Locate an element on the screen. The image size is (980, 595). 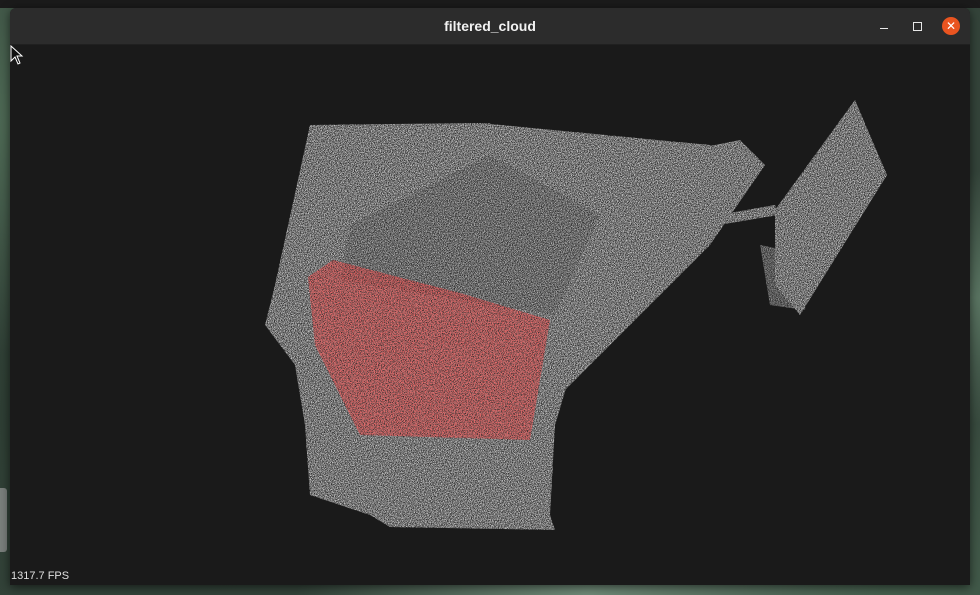
mouse-cursor-icon is located at coordinates (17, 55).